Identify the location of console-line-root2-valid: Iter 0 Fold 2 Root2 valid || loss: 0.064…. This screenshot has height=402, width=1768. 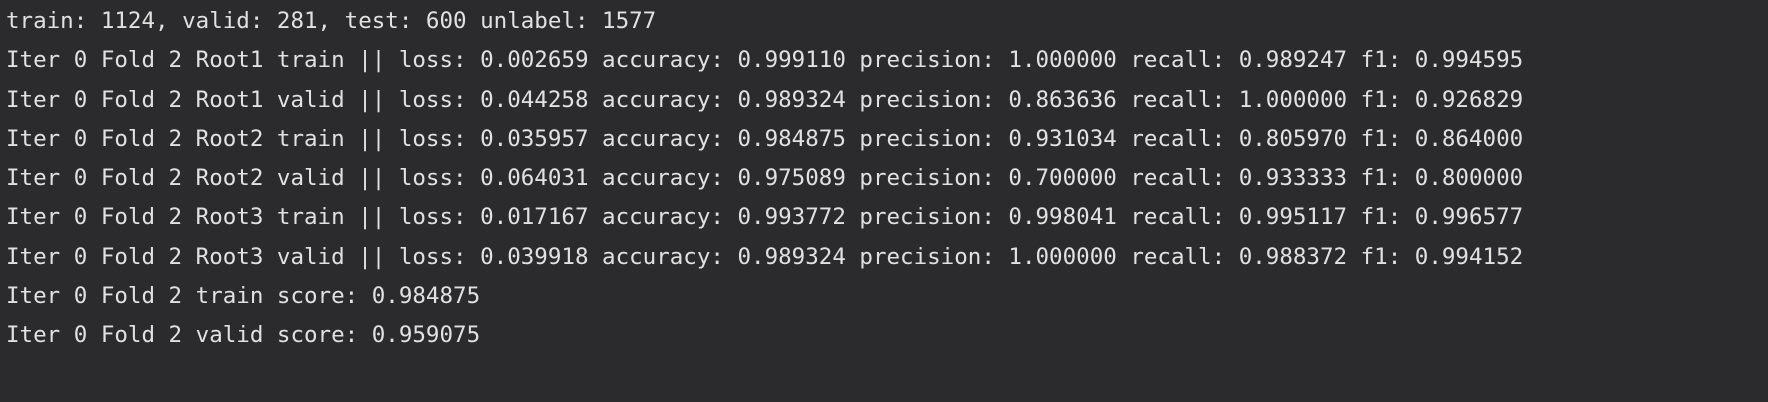
(765, 178).